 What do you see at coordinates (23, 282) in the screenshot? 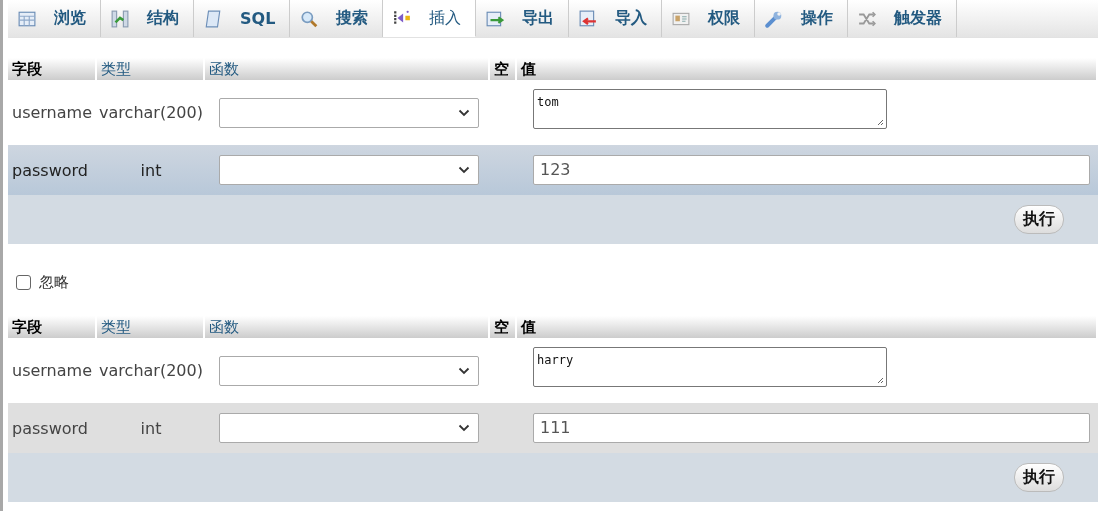
I see `checkbox` at bounding box center [23, 282].